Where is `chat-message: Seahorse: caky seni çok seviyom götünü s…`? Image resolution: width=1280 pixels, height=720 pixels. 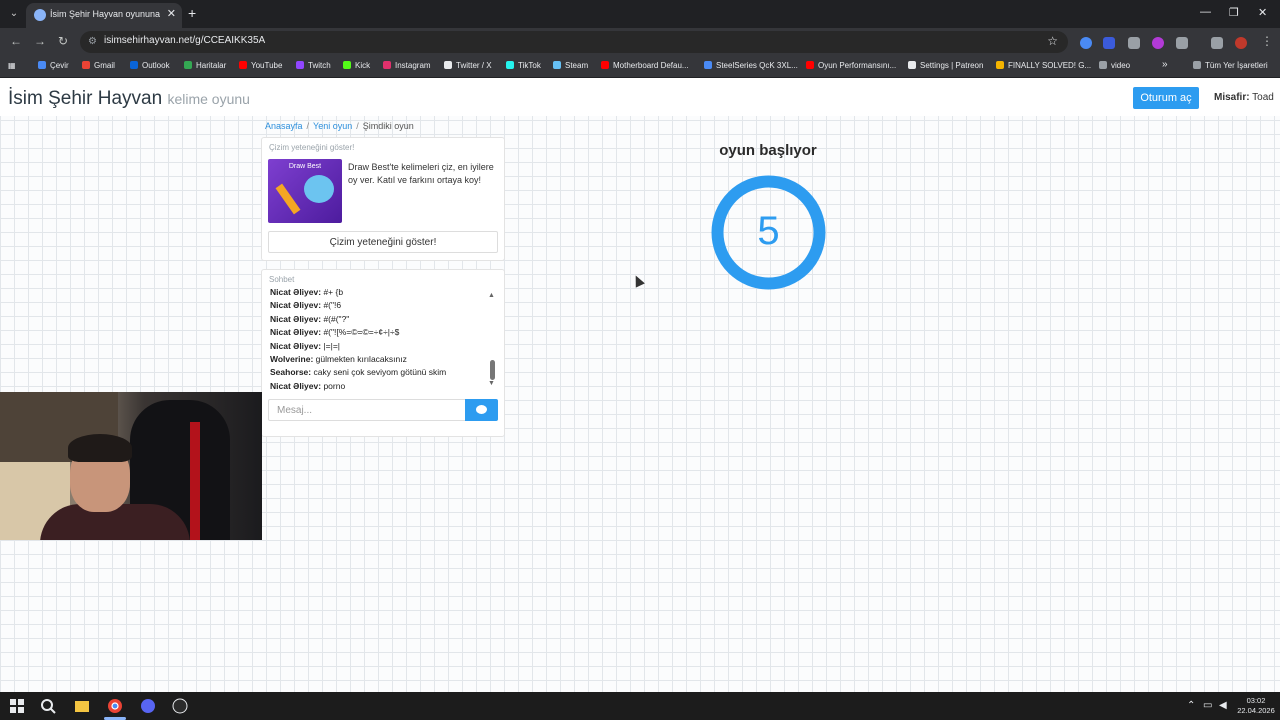
chat-message: Seahorse: caky seni çok seviyom götünü s… is located at coordinates (379, 372).